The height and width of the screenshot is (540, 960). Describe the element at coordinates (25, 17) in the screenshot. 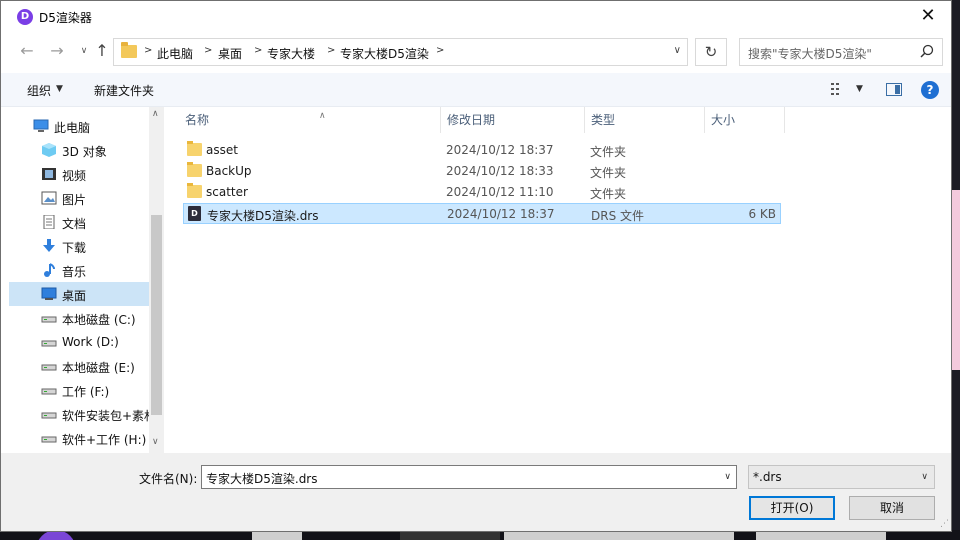

I see `d5-app-icon: D` at that location.